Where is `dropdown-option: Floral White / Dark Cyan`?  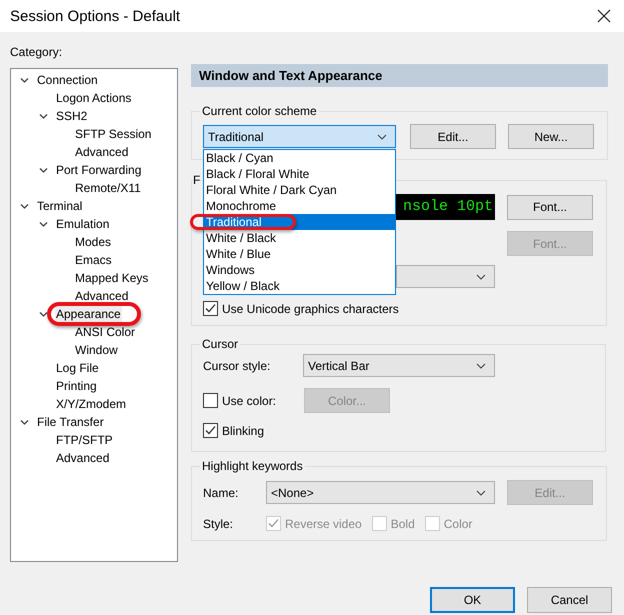 dropdown-option: Floral White / Dark Cyan is located at coordinates (299, 190).